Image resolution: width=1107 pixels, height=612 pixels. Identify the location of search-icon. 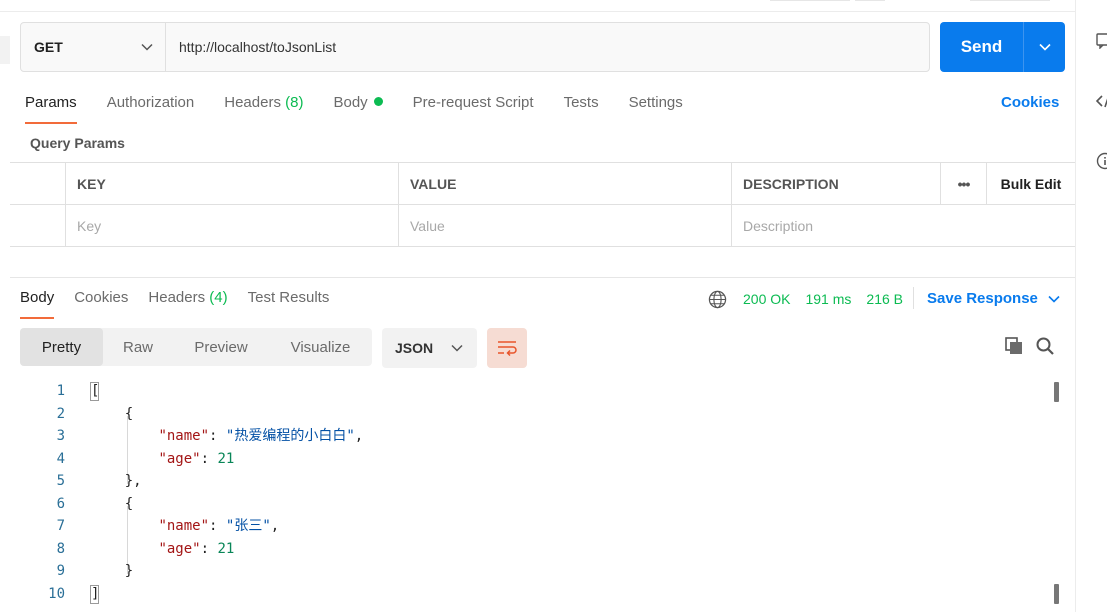
(1045, 346).